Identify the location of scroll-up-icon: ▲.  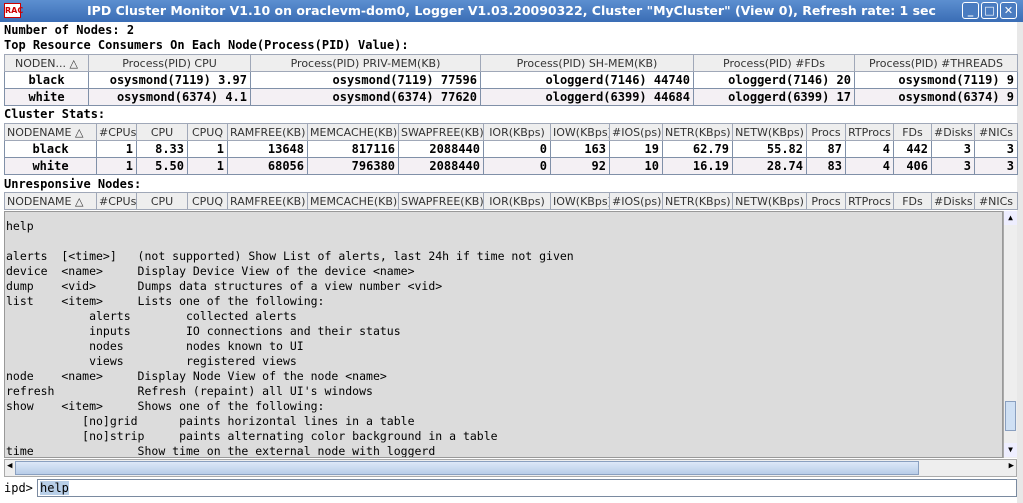
(1010, 218).